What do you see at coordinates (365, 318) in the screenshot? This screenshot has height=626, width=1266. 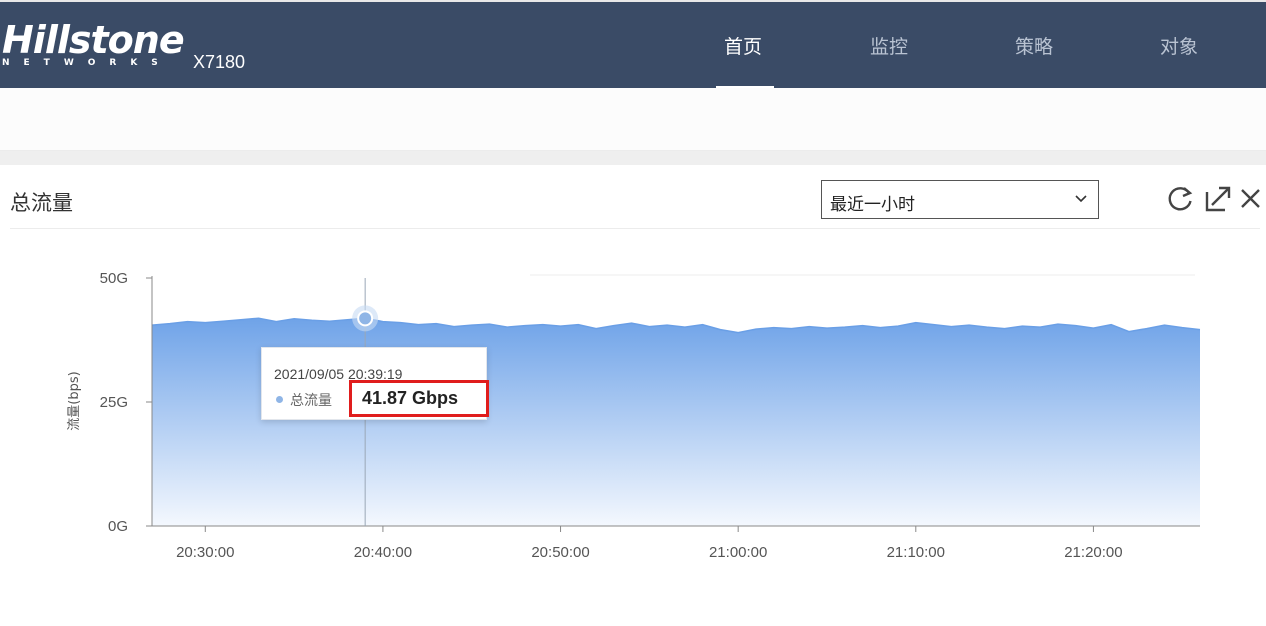 I see `hover-point` at bounding box center [365, 318].